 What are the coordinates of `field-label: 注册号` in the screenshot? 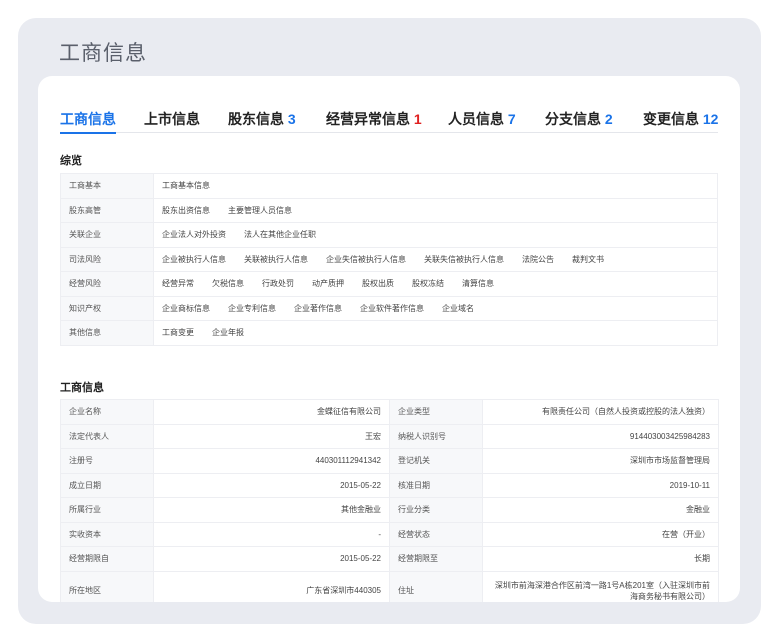 It's located at (107, 461).